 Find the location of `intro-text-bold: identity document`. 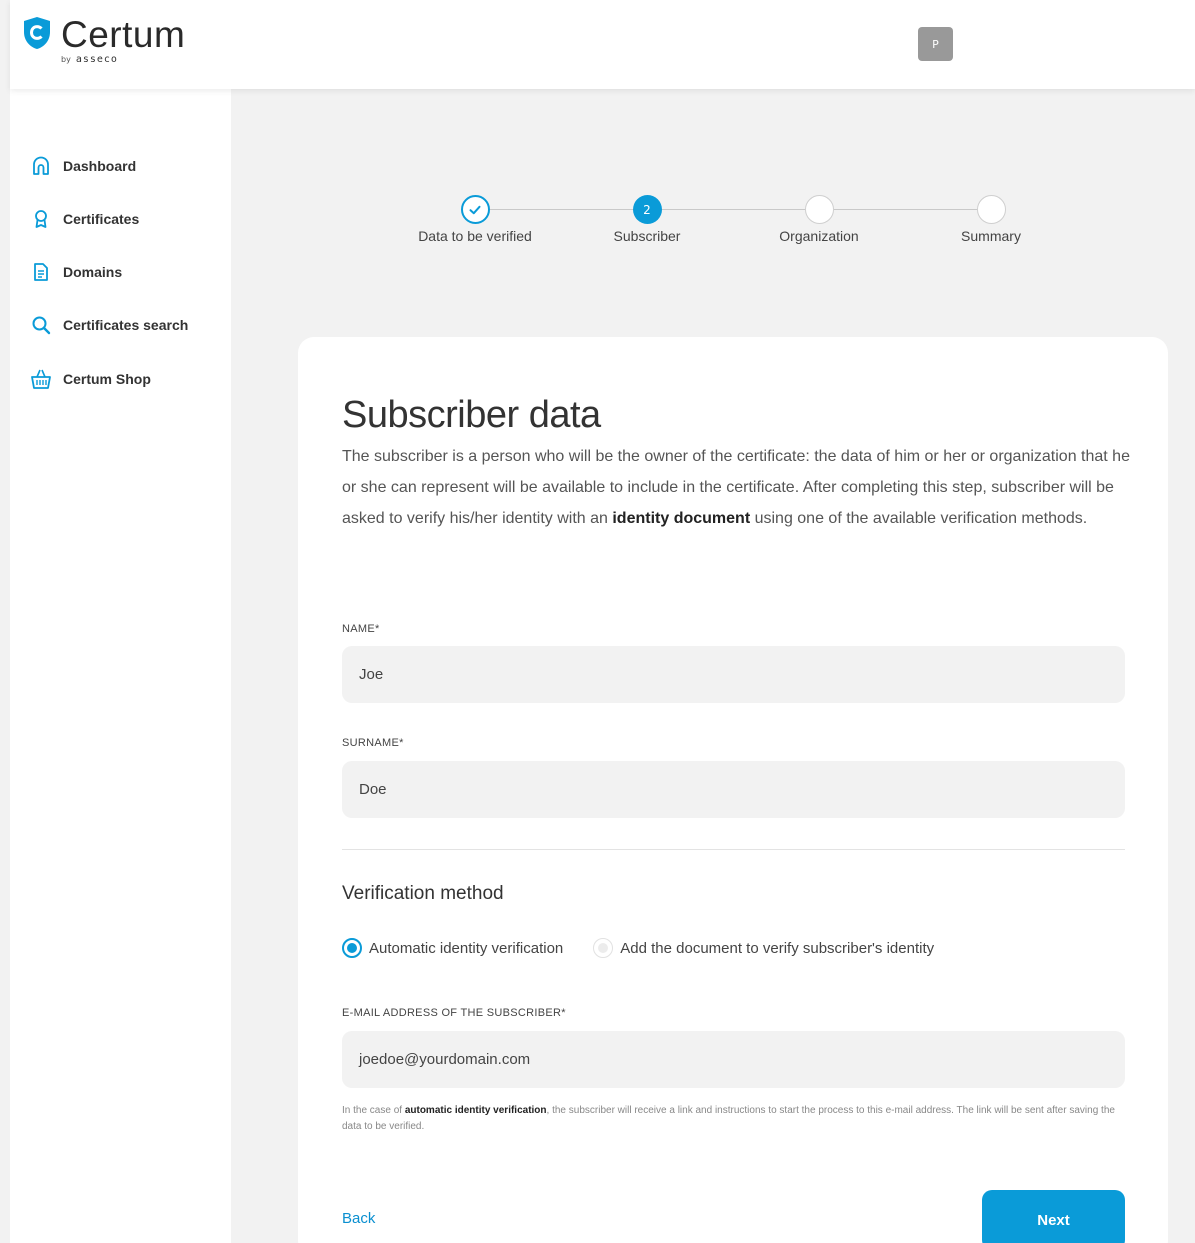

intro-text-bold: identity document is located at coordinates (681, 518).